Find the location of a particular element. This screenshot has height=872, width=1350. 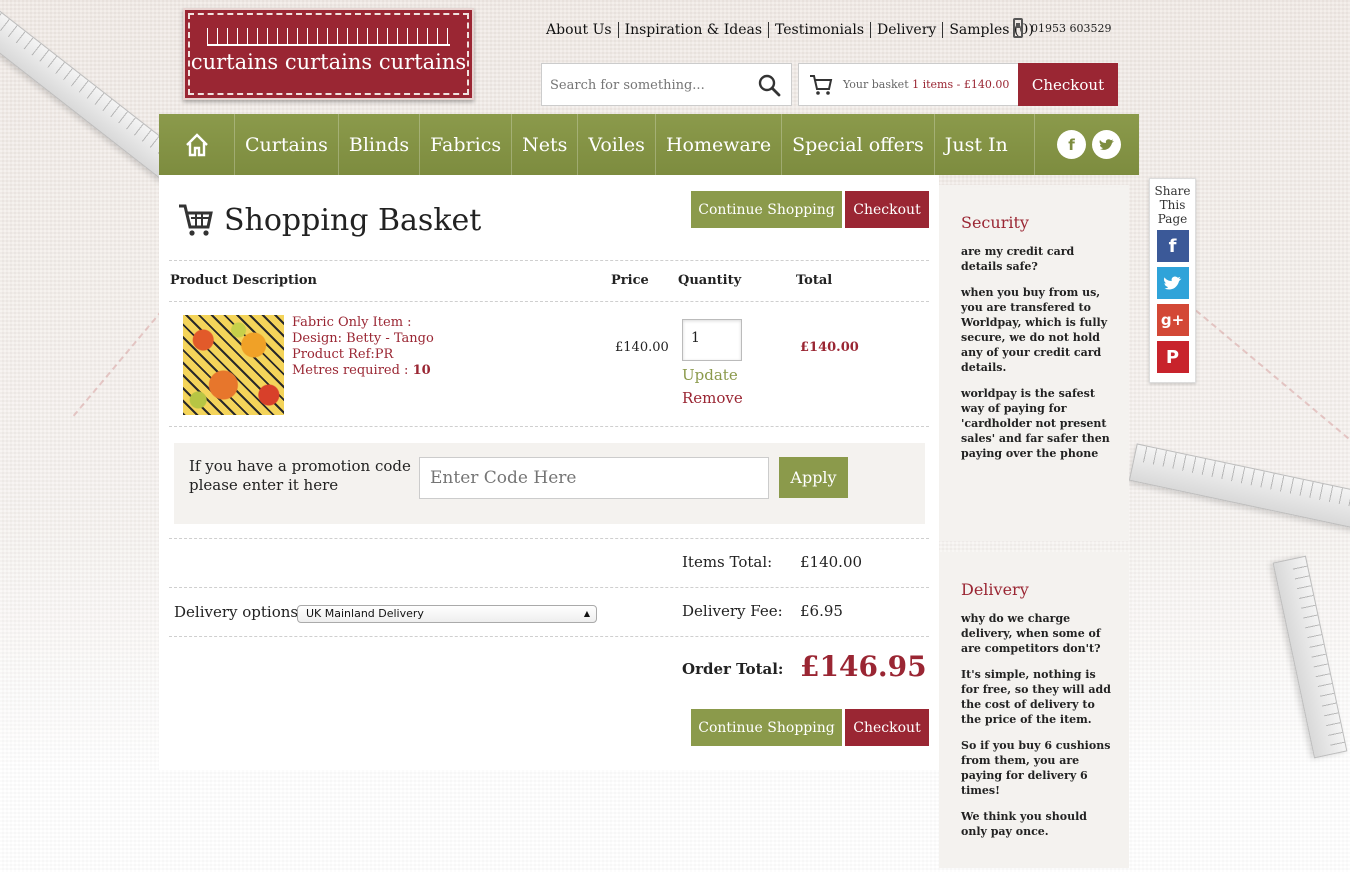

remove-link: Remove is located at coordinates (712, 398).